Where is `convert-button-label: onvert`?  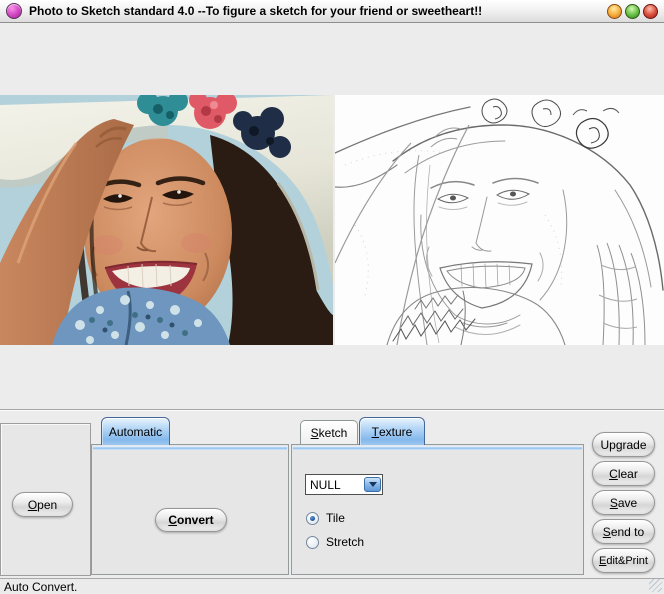 convert-button-label: onvert is located at coordinates (195, 520).